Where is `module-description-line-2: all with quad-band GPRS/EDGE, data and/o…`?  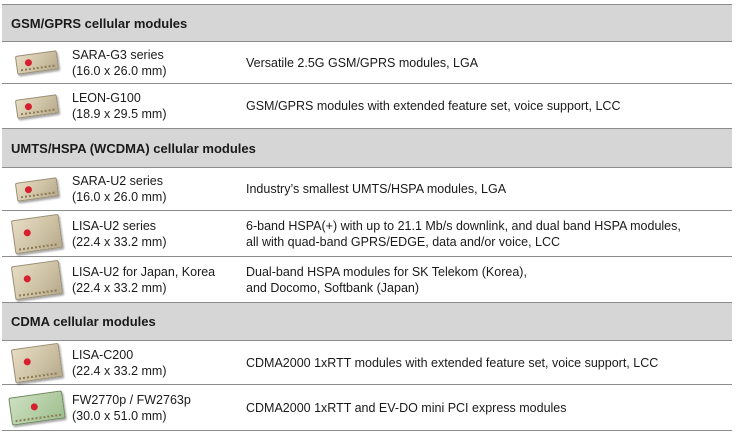
module-description-line-2: all with quad-band GPRS/EDGE, data and/o… is located at coordinates (403, 241).